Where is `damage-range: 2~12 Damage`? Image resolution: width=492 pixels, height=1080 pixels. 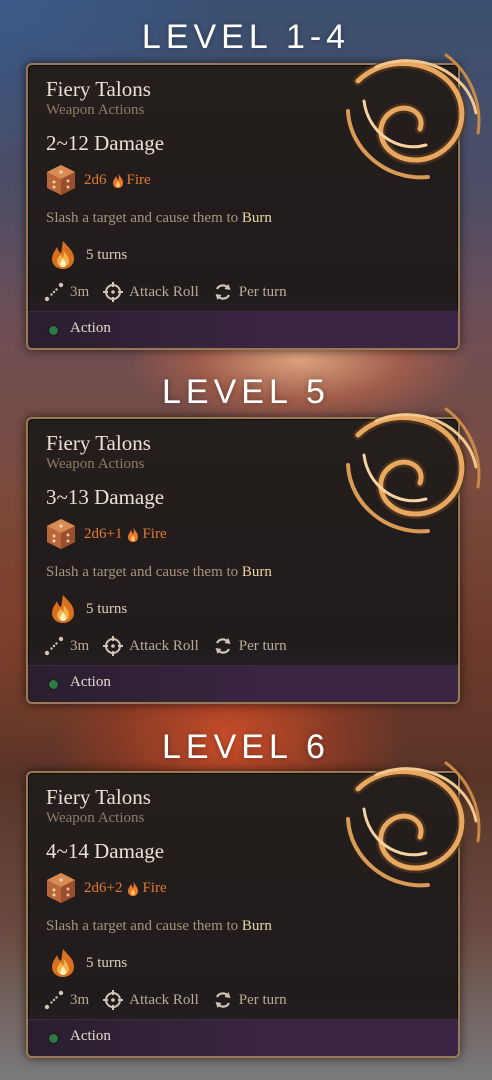 damage-range: 2~12 Damage is located at coordinates (105, 143).